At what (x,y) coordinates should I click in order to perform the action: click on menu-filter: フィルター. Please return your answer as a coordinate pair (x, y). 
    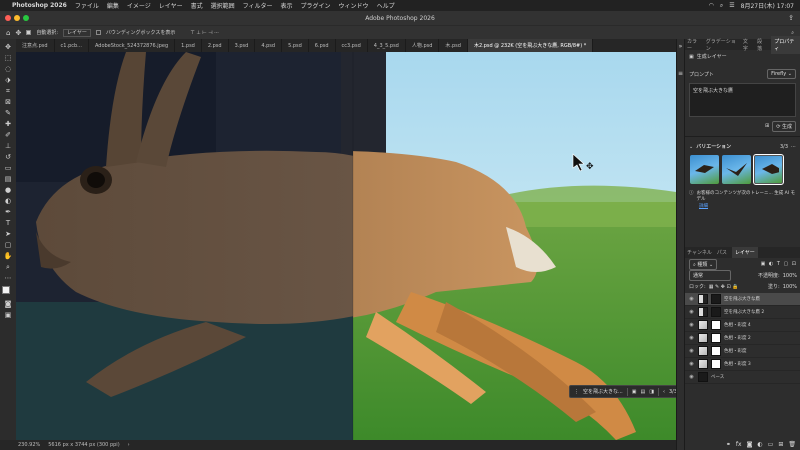
    Looking at the image, I should click on (258, 5).